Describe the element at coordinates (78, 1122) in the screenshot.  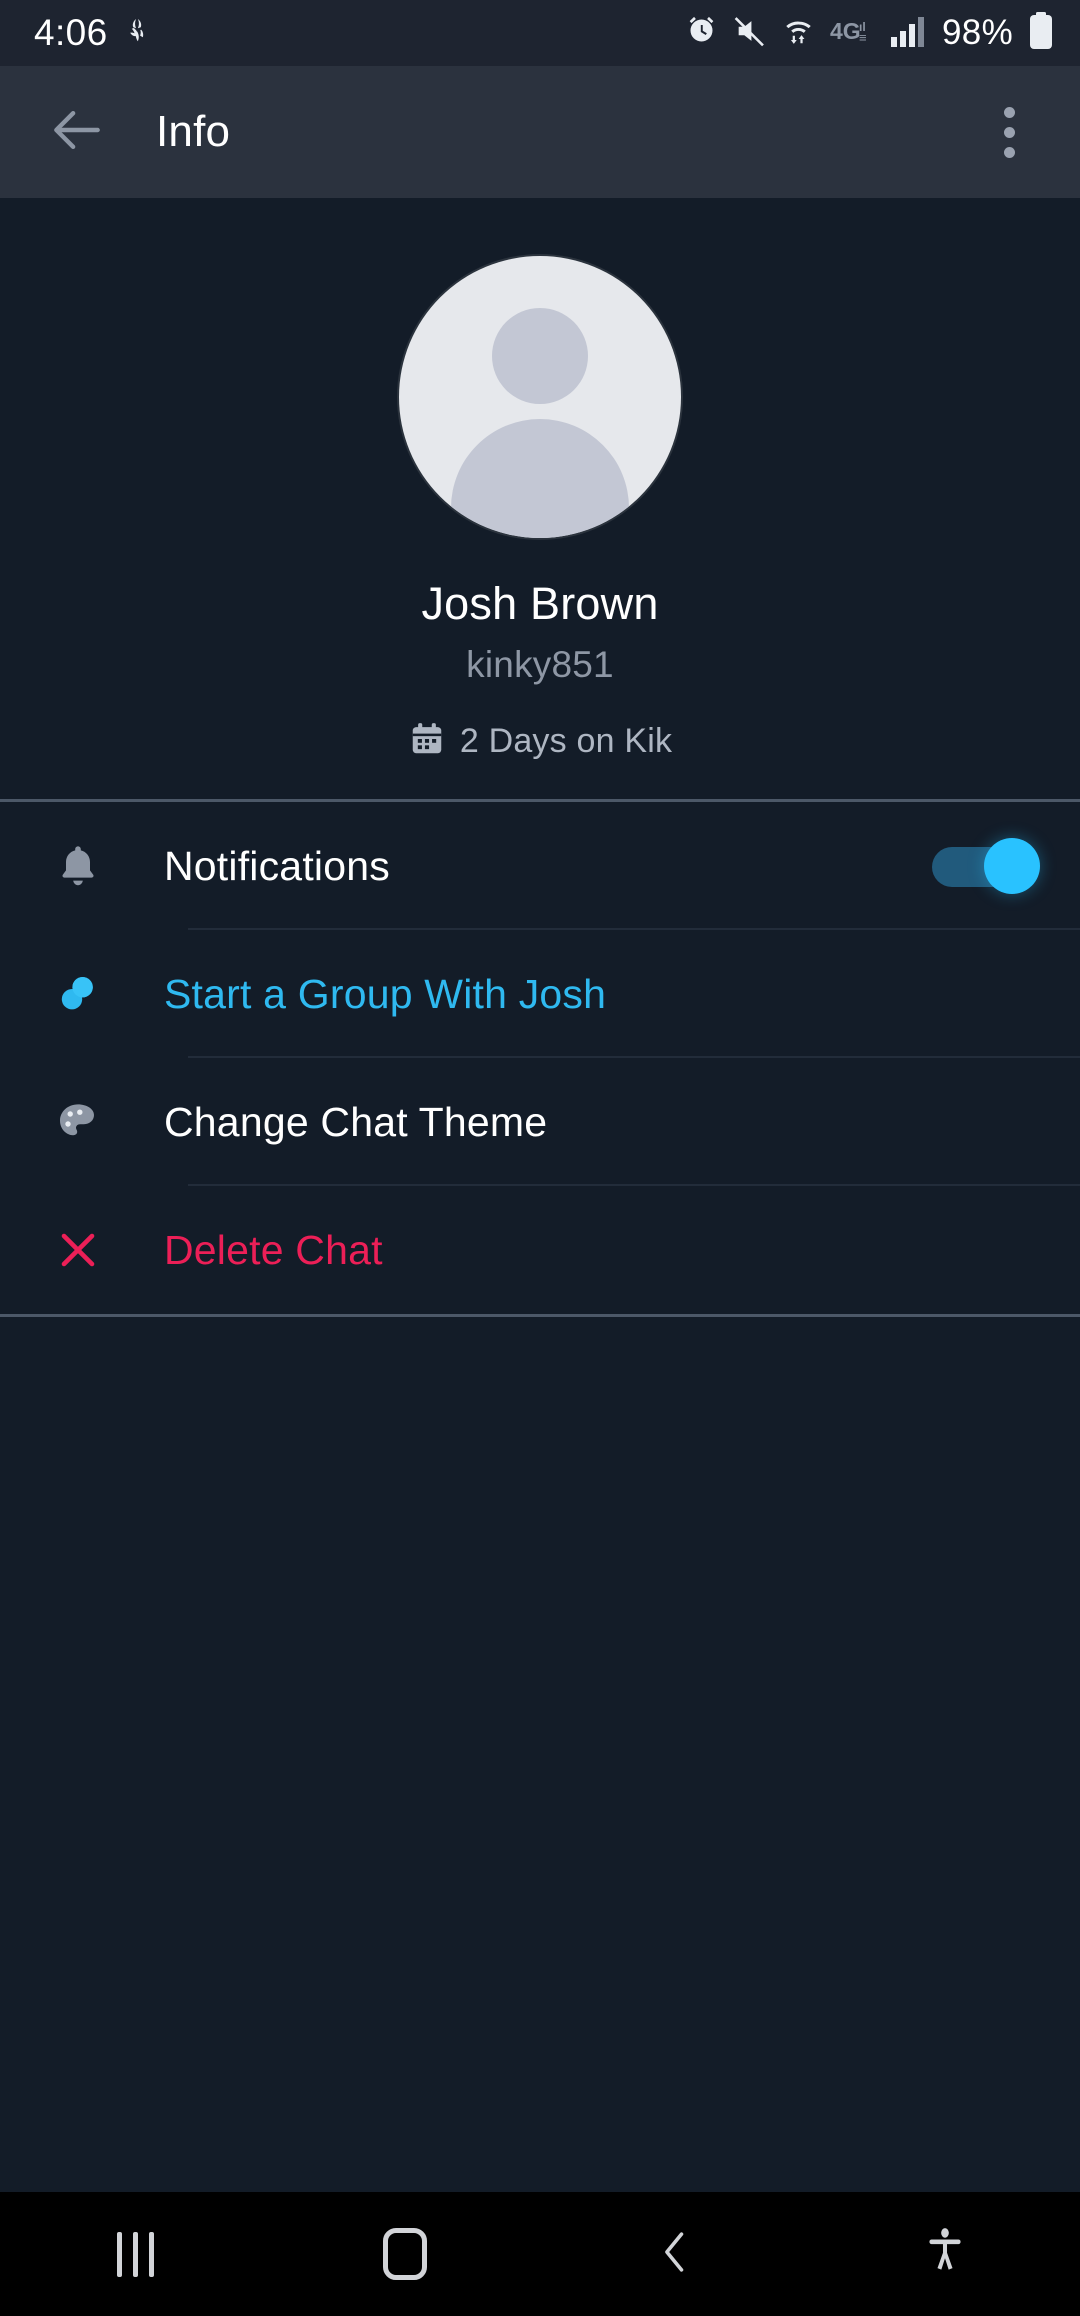
I see `palette-icon` at that location.